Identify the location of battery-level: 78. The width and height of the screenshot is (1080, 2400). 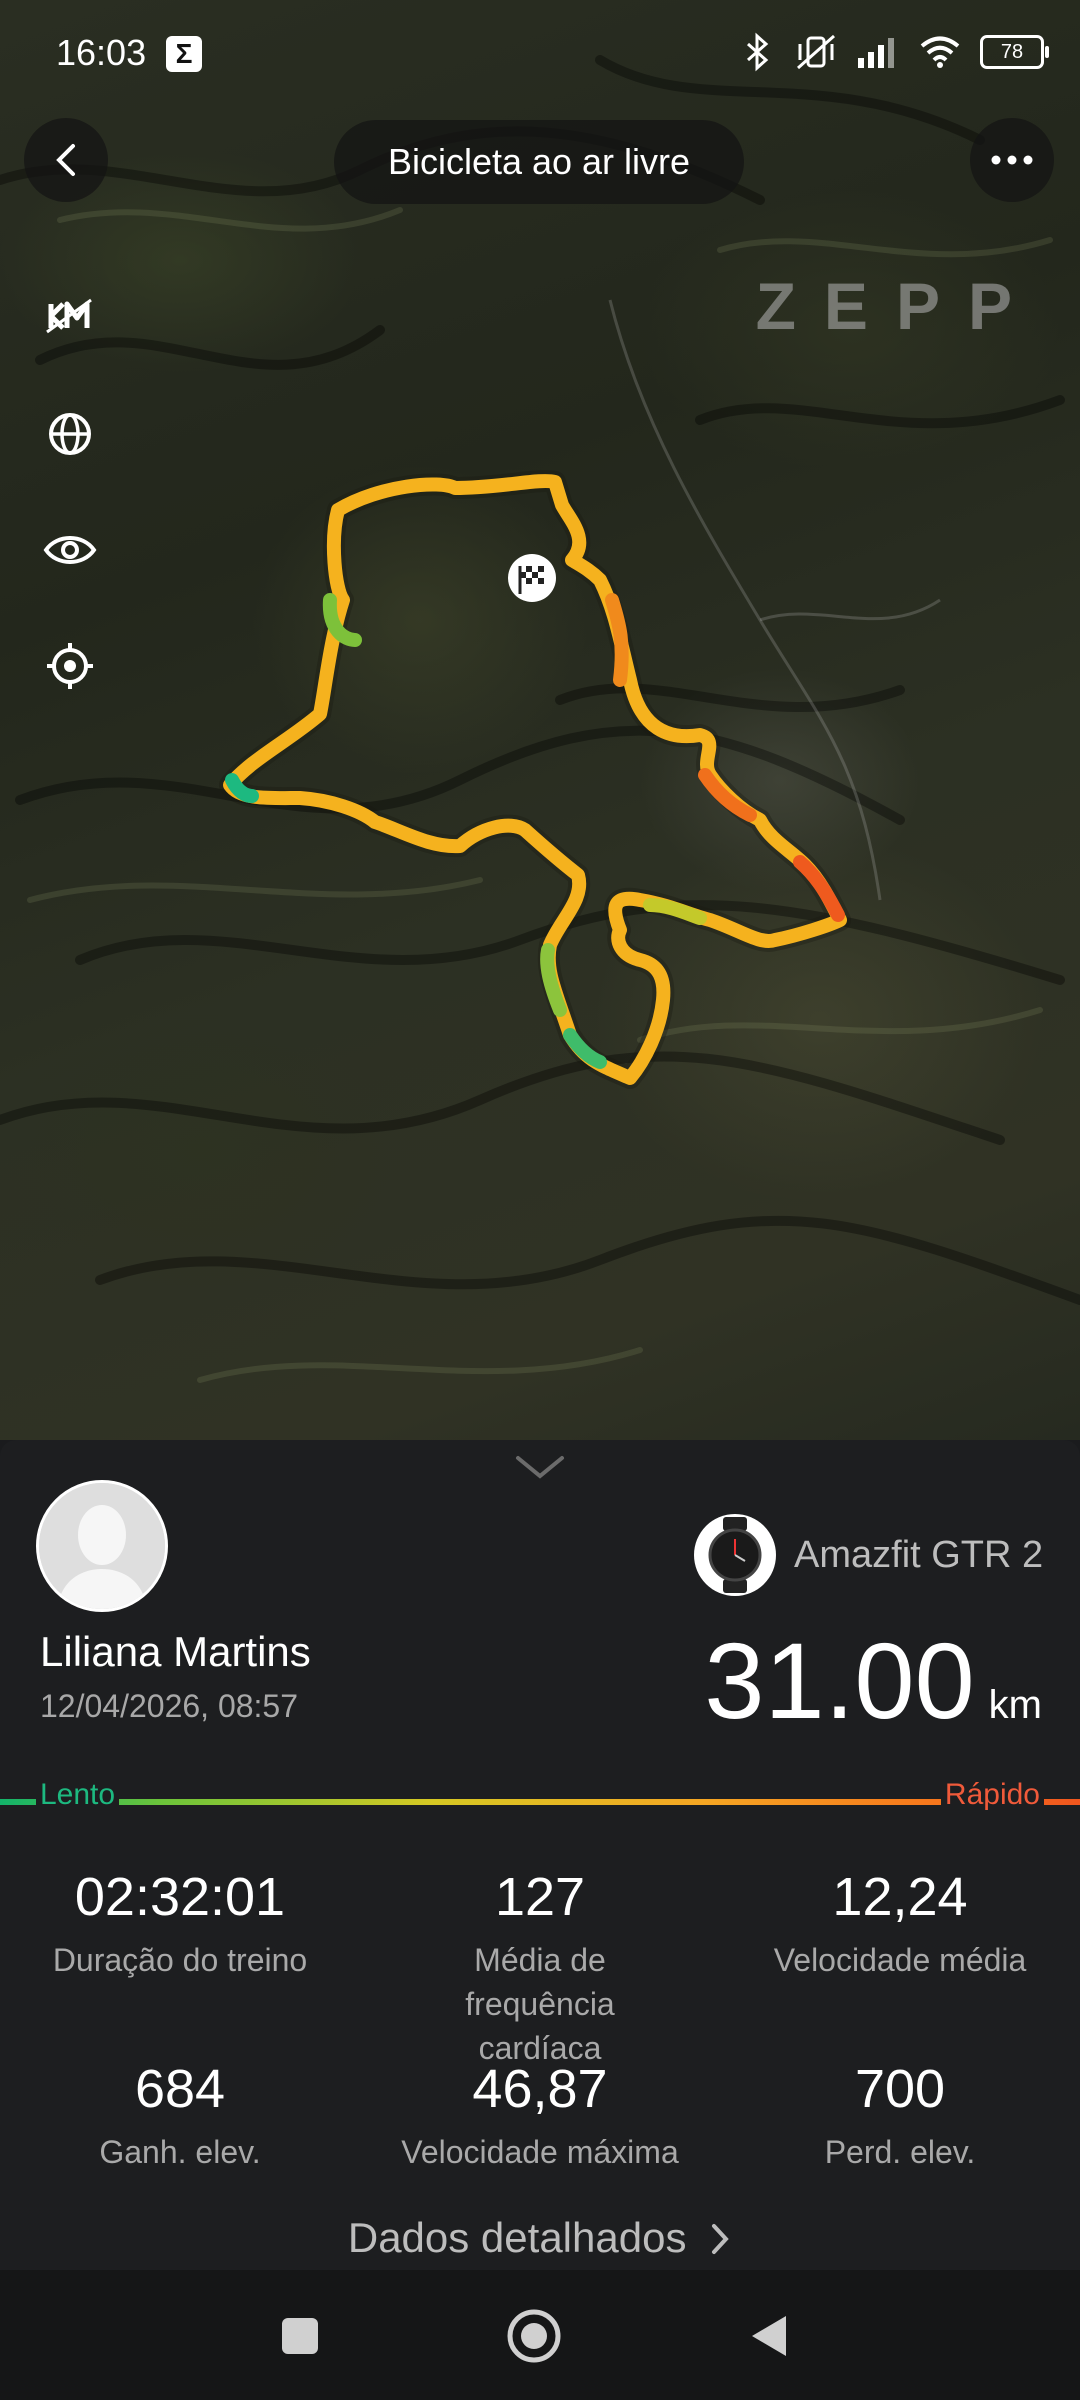
(1012, 51).